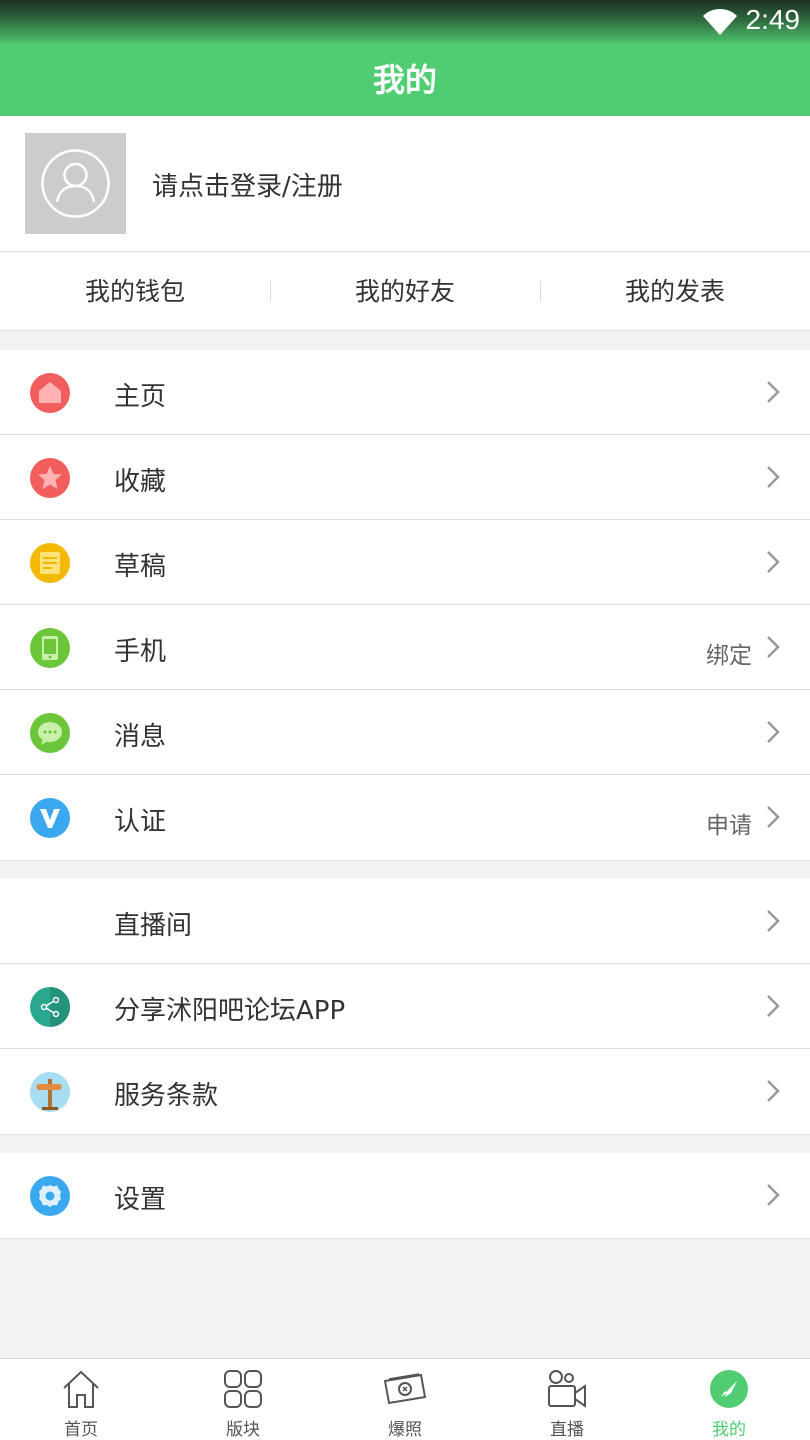 The width and height of the screenshot is (810, 1440). Describe the element at coordinates (50, 563) in the screenshot. I see `draft-icon` at that location.